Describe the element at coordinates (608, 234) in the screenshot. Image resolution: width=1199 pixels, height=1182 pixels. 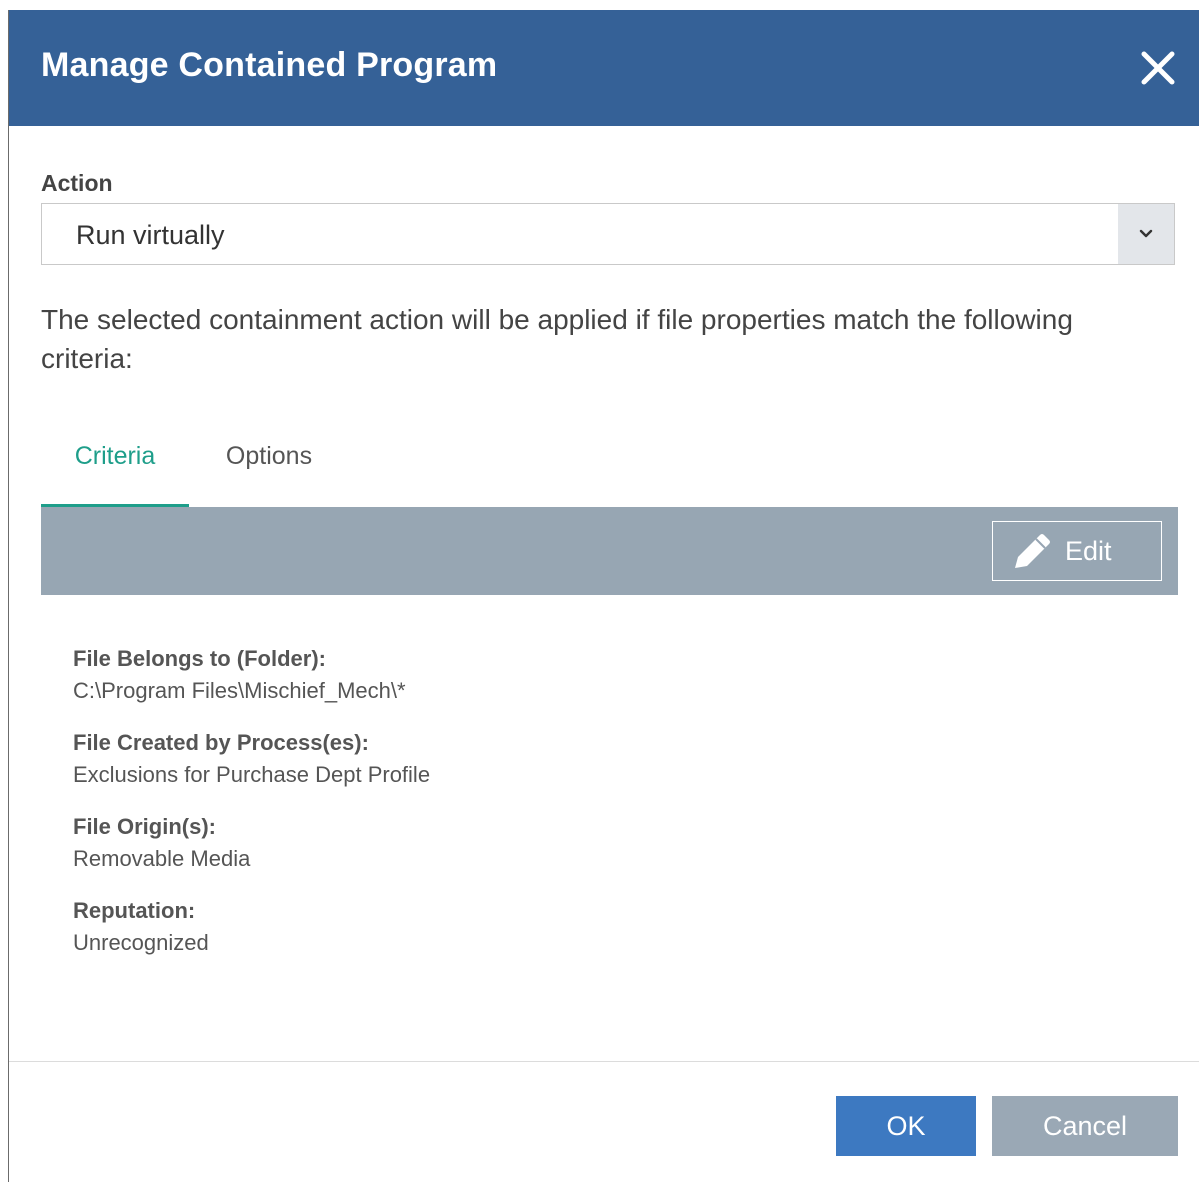
I see `action-select: Run virtually` at that location.